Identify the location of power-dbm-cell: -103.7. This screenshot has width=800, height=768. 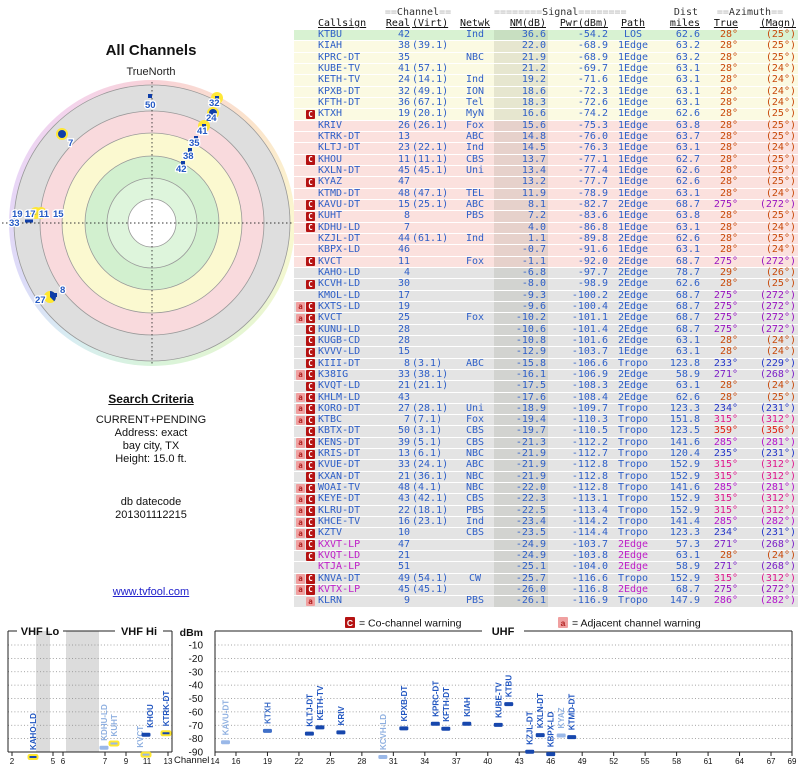
(589, 544).